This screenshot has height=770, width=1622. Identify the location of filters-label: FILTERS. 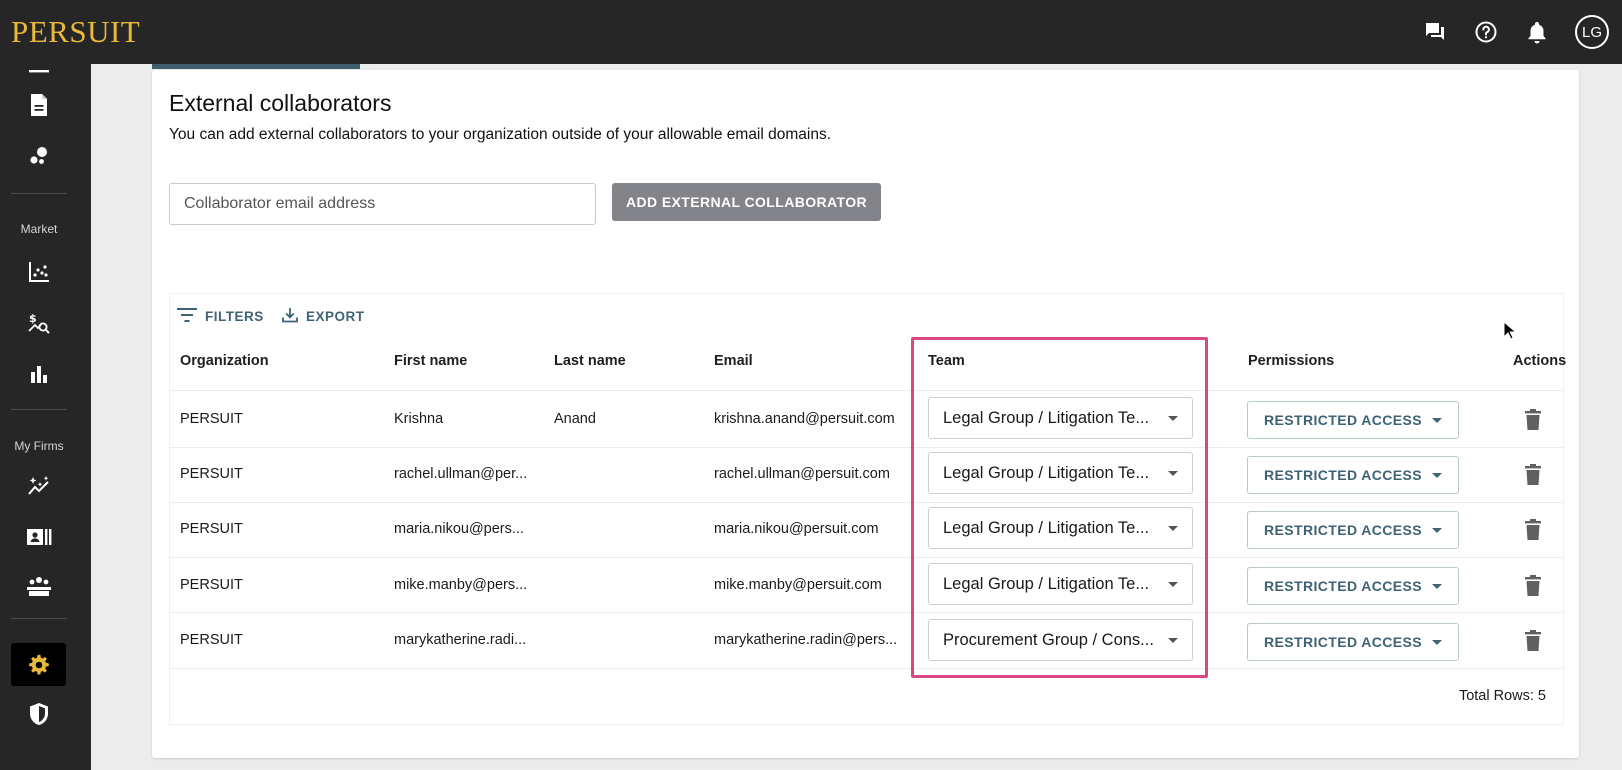
(234, 316).